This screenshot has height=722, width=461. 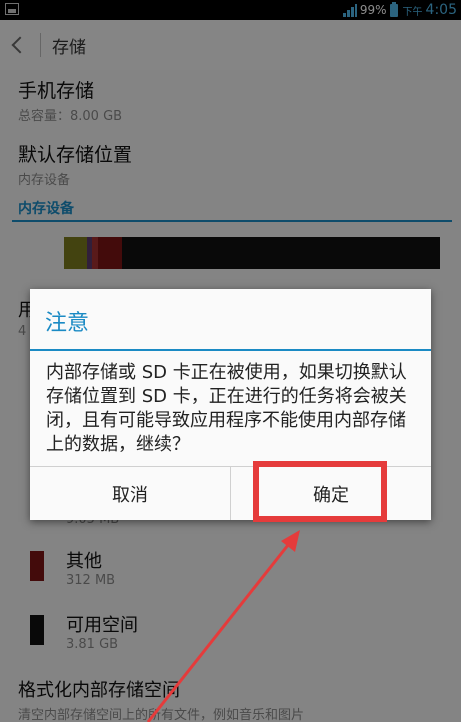 What do you see at coordinates (320, 491) in the screenshot?
I see `annotation-highlight-box` at bounding box center [320, 491].